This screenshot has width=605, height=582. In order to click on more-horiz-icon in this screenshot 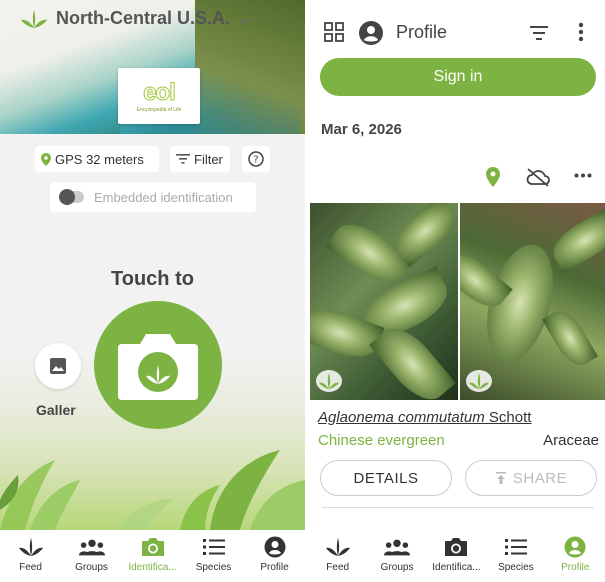, I will do `click(583, 175)`.